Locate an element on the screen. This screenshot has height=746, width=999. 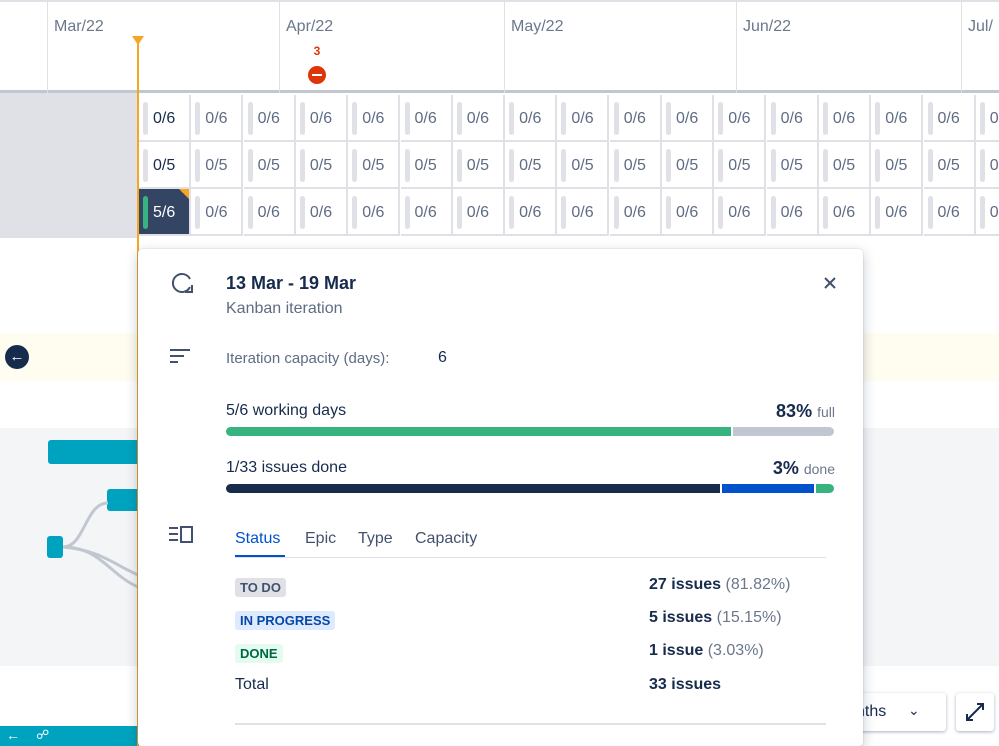
status-count-pct: (15.15%) is located at coordinates (749, 617).